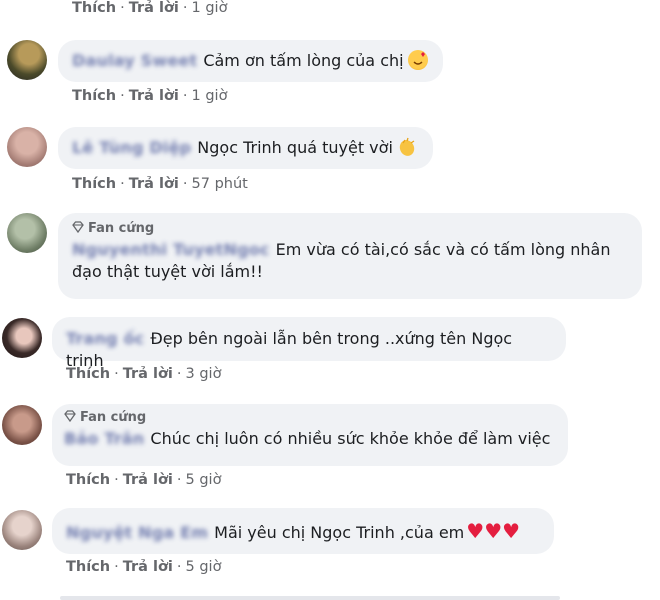 This screenshot has width=660, height=600. I want to click on commenter-name: Daulay Sweet, so click(134, 60).